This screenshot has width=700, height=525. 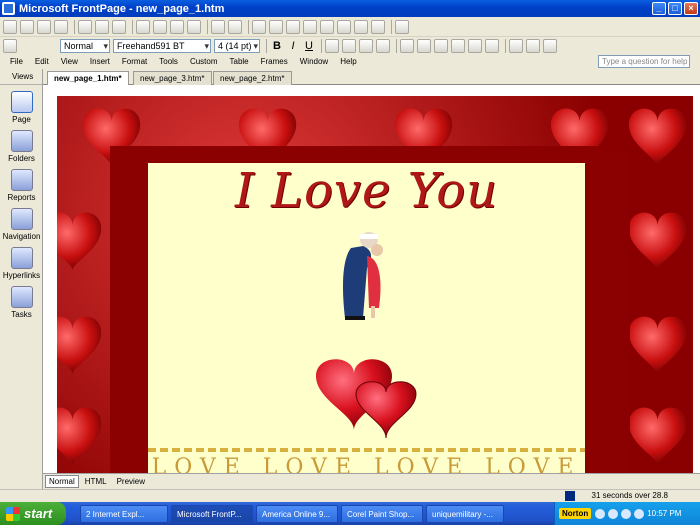 I want to click on html-mode-tab: HTML, so click(x=96, y=481).